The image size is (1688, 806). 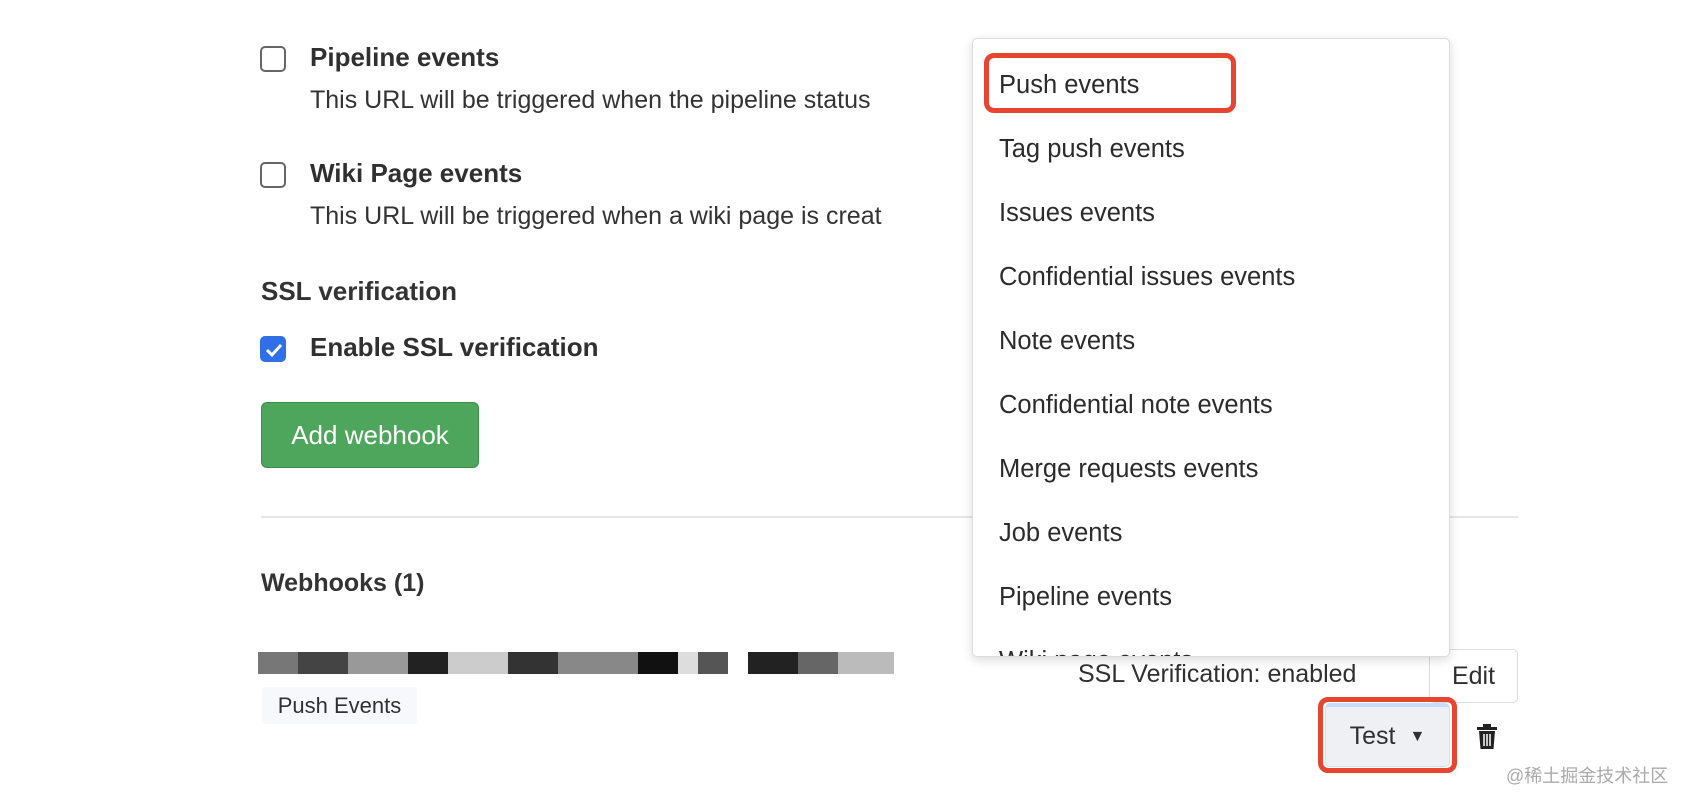 What do you see at coordinates (273, 175) in the screenshot?
I see `wiki-page-events-checkbox` at bounding box center [273, 175].